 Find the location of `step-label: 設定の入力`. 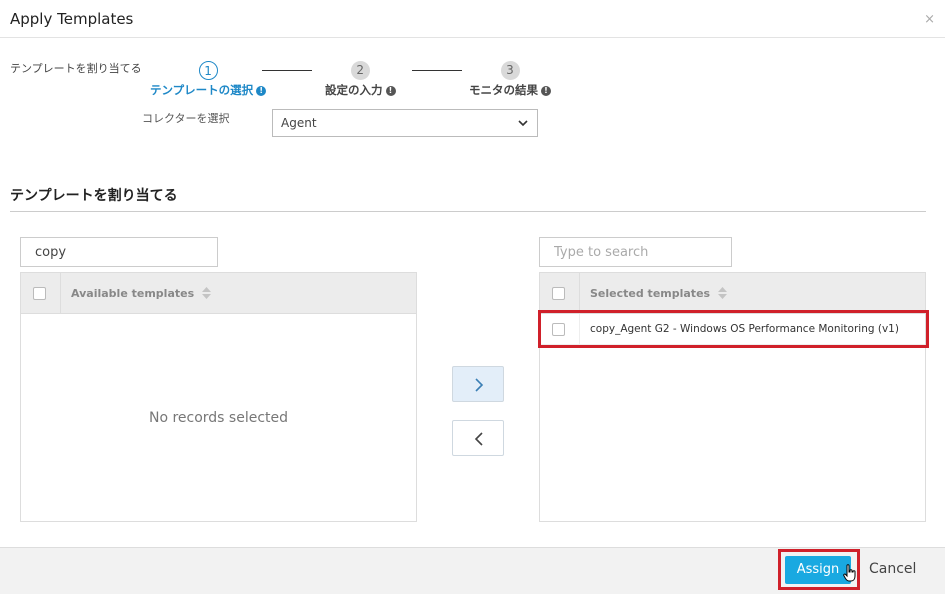

step-label: 設定の入力 is located at coordinates (354, 90).